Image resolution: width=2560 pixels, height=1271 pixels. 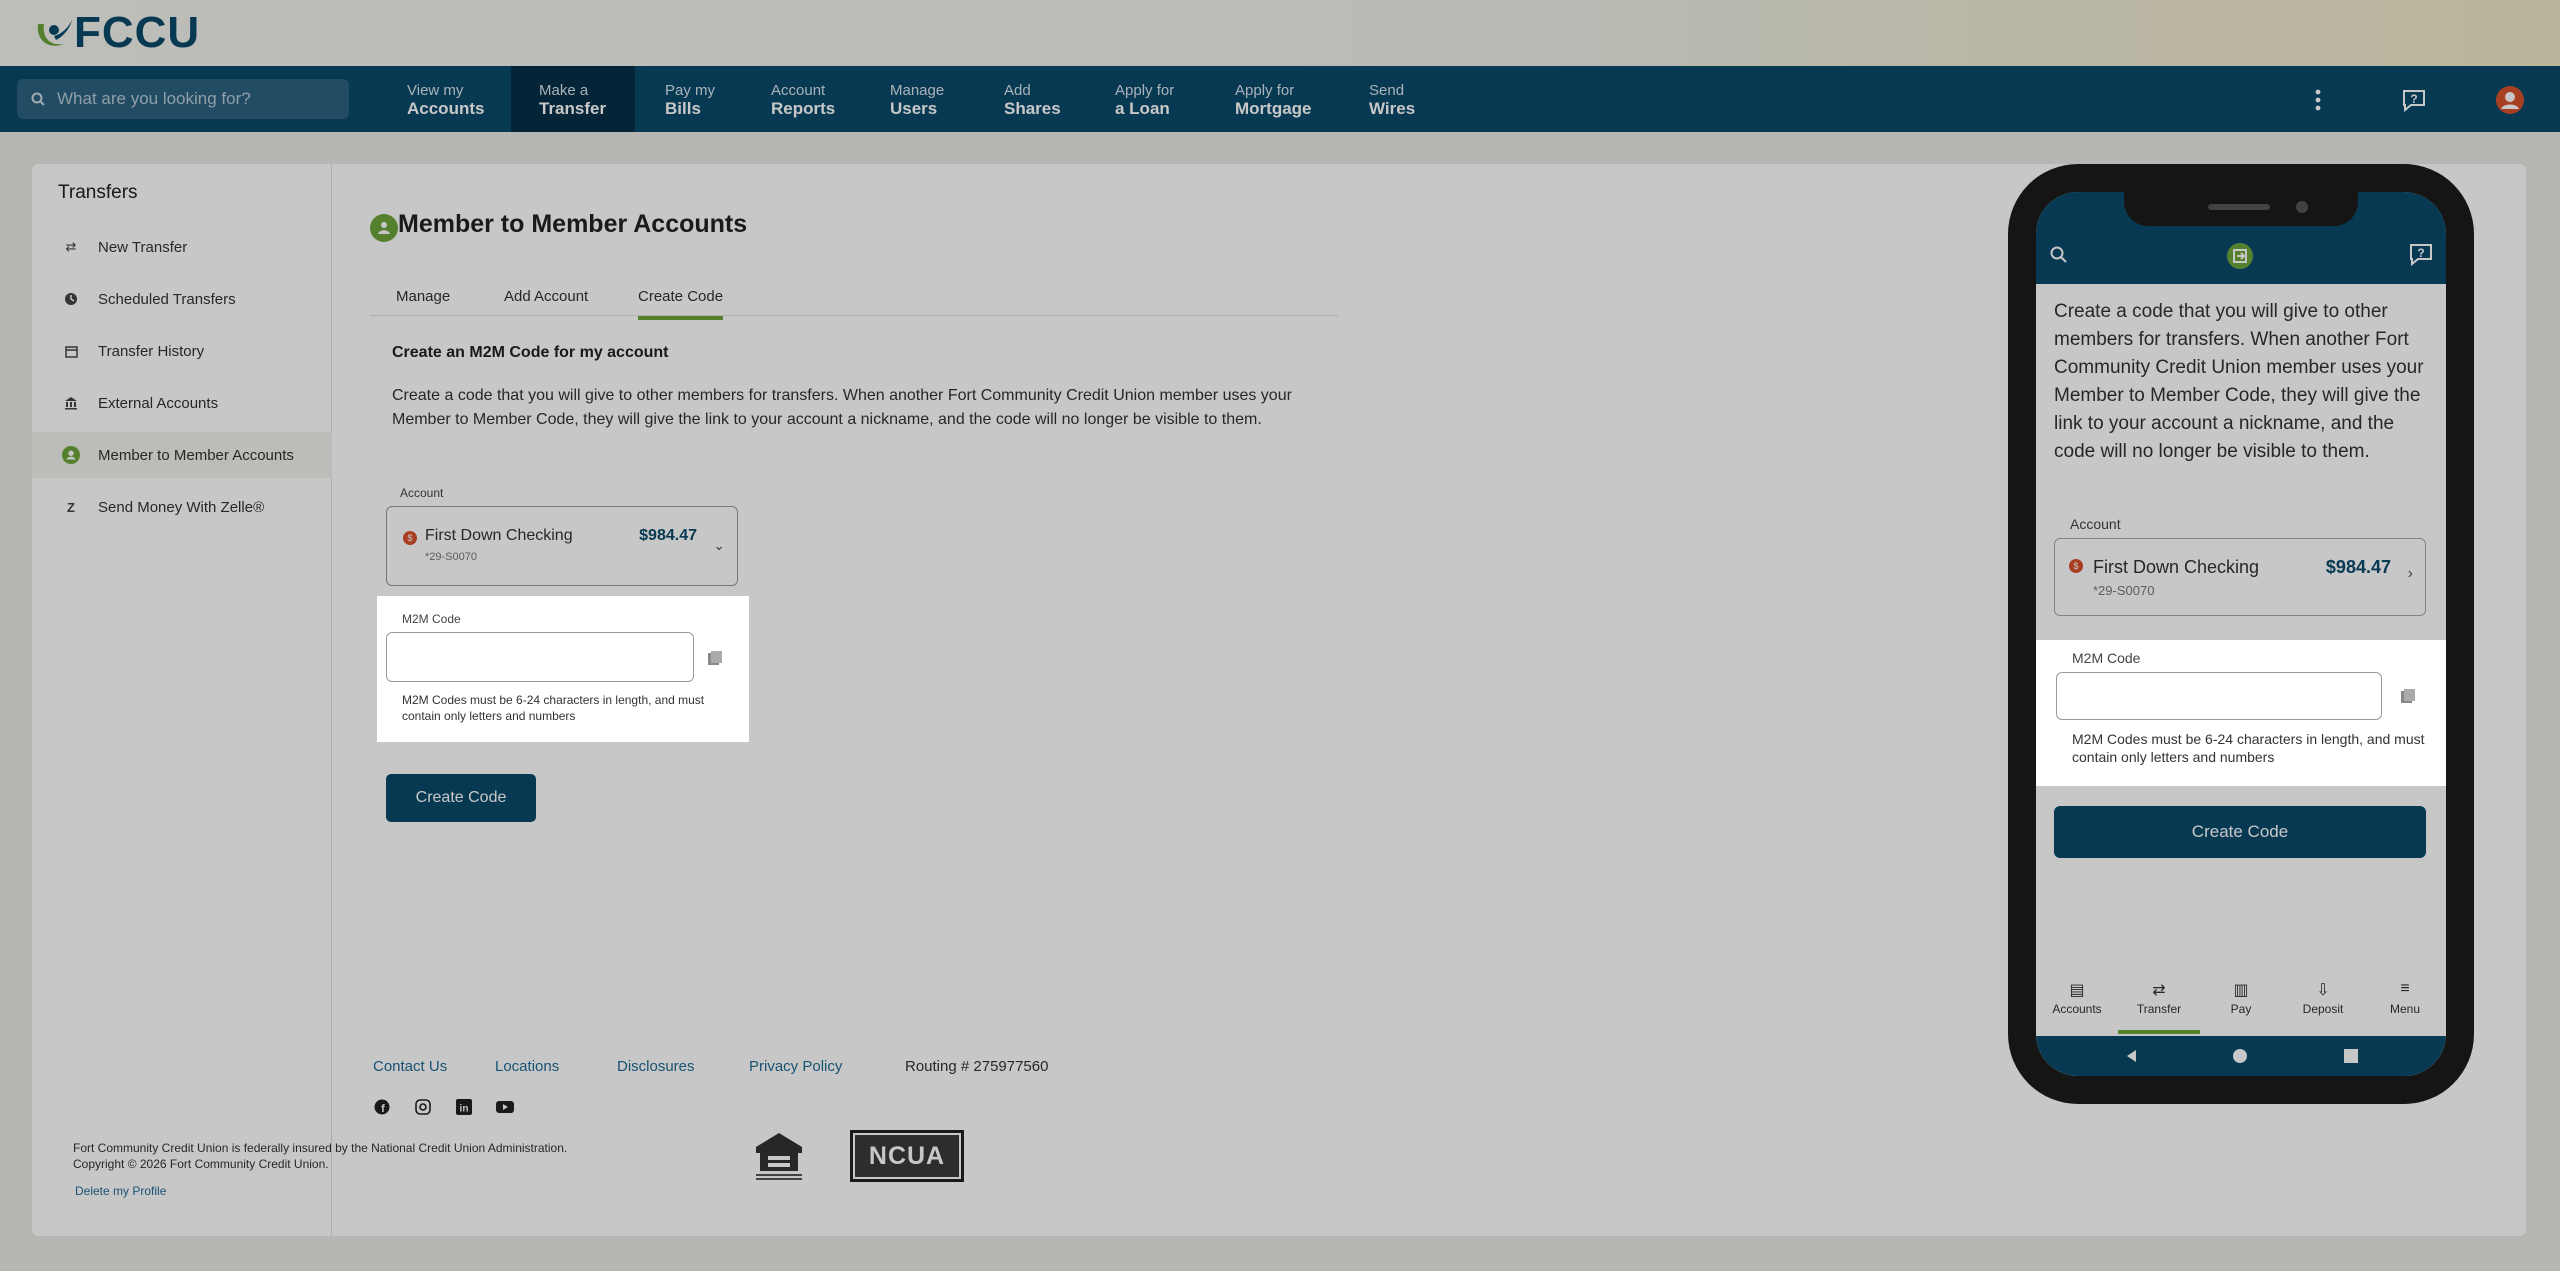 What do you see at coordinates (1265, 90) in the screenshot?
I see `nav-label-1: Apply for` at bounding box center [1265, 90].